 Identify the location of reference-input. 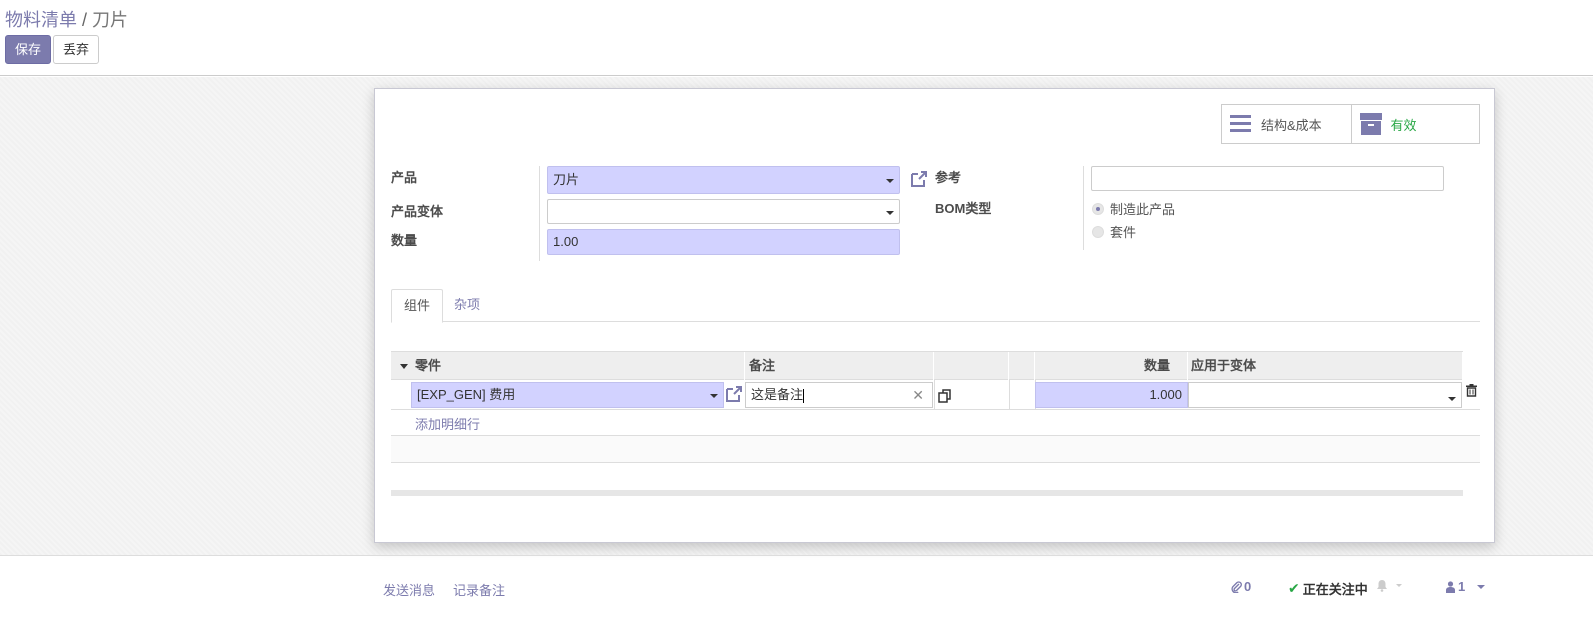
(1267, 178).